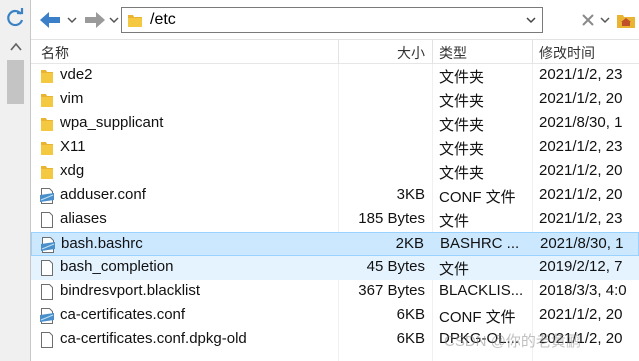 The image size is (639, 361). What do you see at coordinates (112, 122) in the screenshot?
I see `file-name: wpa_supplicant` at bounding box center [112, 122].